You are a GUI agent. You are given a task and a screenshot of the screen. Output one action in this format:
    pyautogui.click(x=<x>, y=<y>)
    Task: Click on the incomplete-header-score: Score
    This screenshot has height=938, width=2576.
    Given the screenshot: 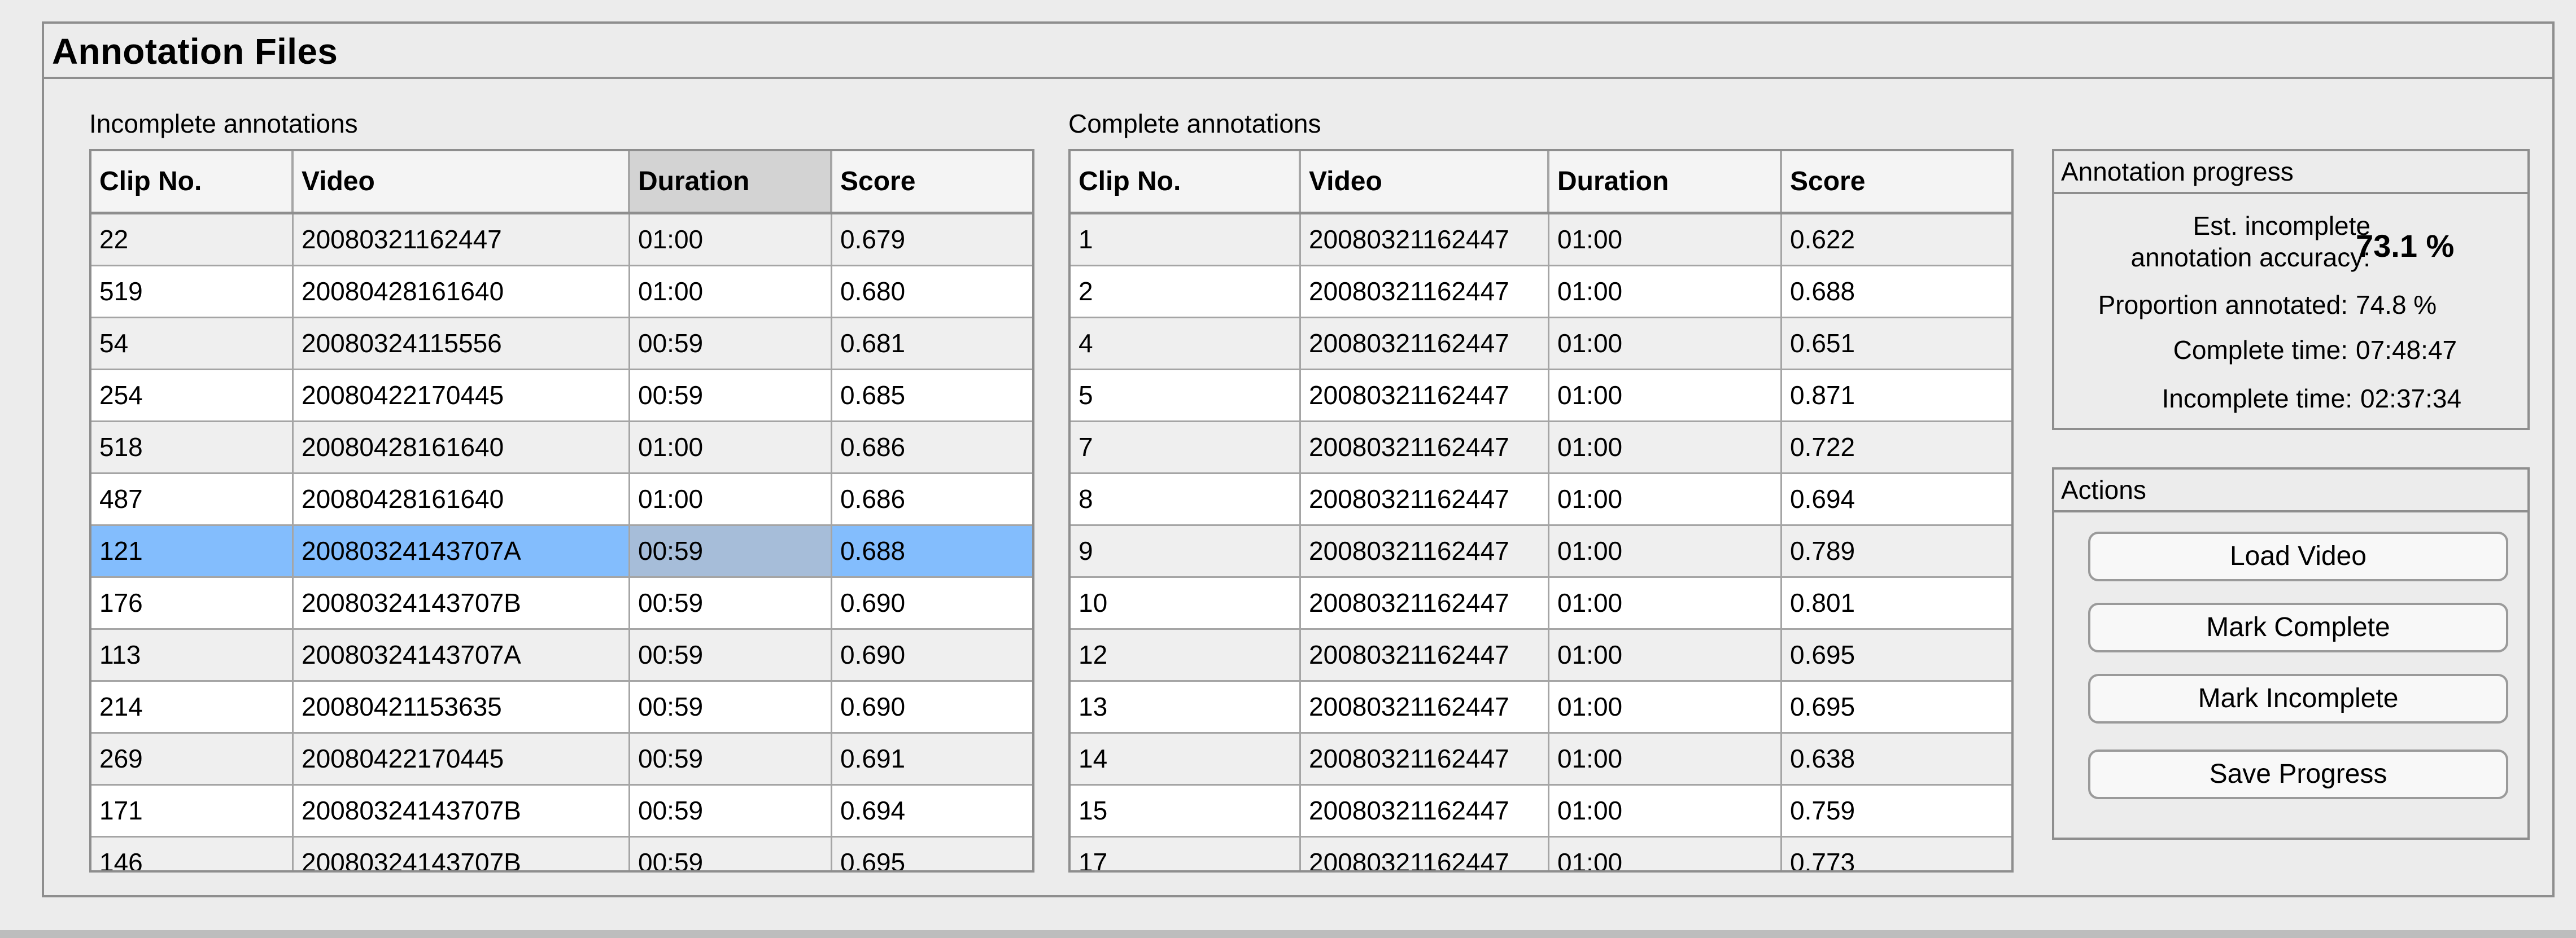 What is the action you would take?
    pyautogui.click(x=932, y=181)
    